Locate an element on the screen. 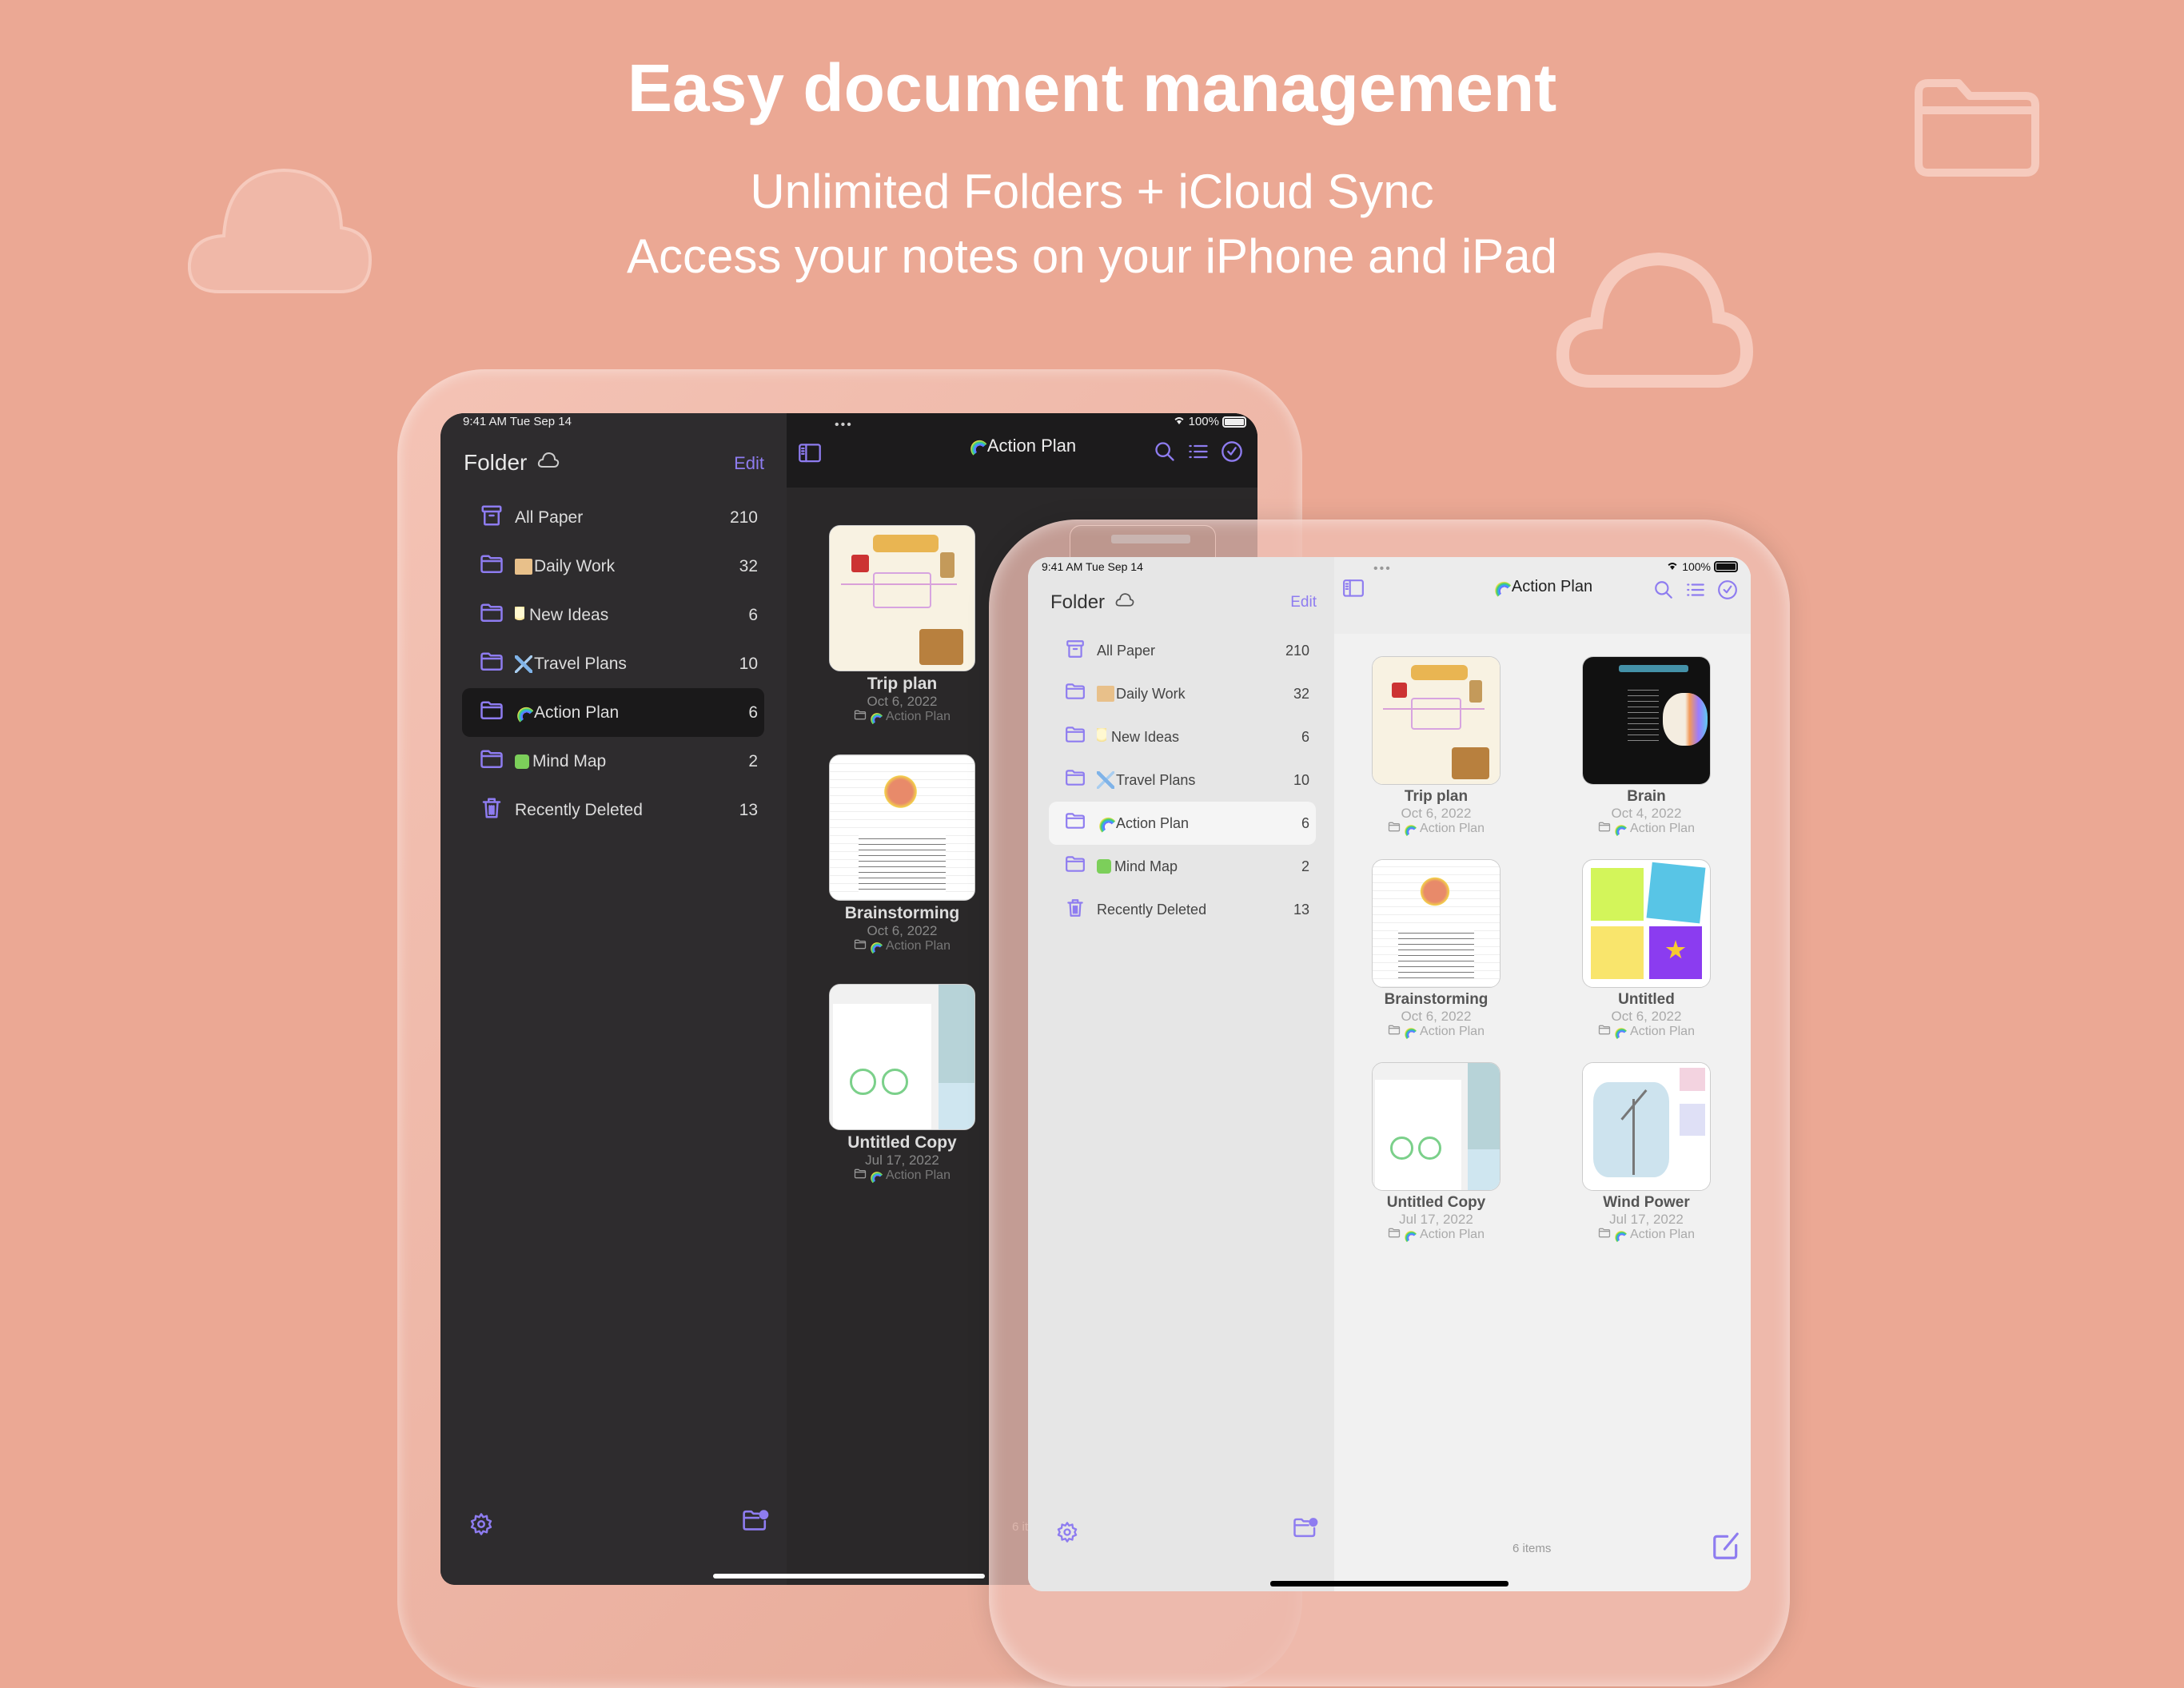  sidebar-item-count: 13 is located at coordinates (748, 809).